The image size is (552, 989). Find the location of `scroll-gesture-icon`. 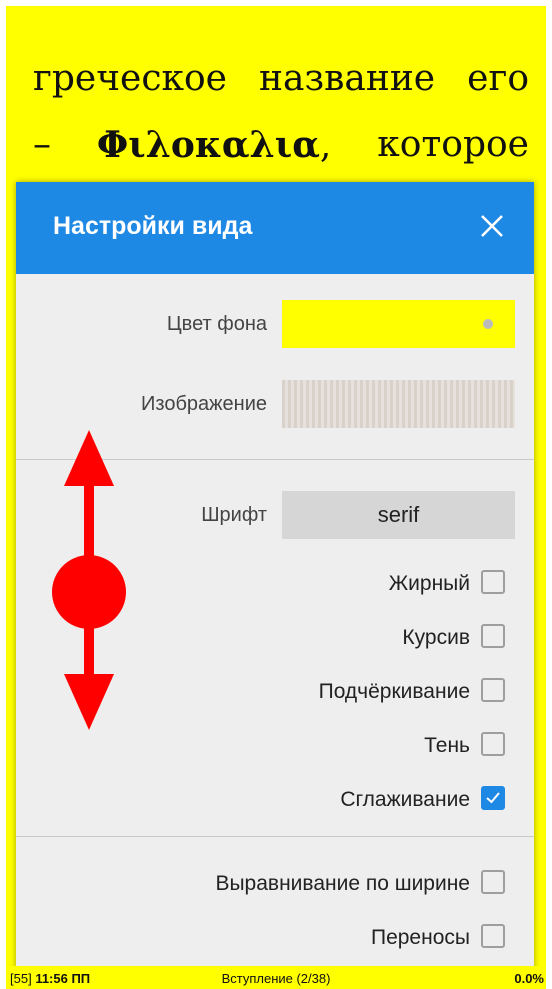

scroll-gesture-icon is located at coordinates (89, 580).